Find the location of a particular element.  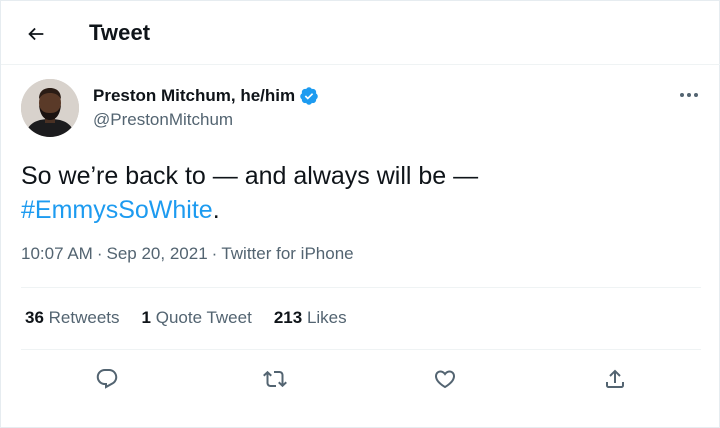

likes-label: Likes is located at coordinates (326, 317).